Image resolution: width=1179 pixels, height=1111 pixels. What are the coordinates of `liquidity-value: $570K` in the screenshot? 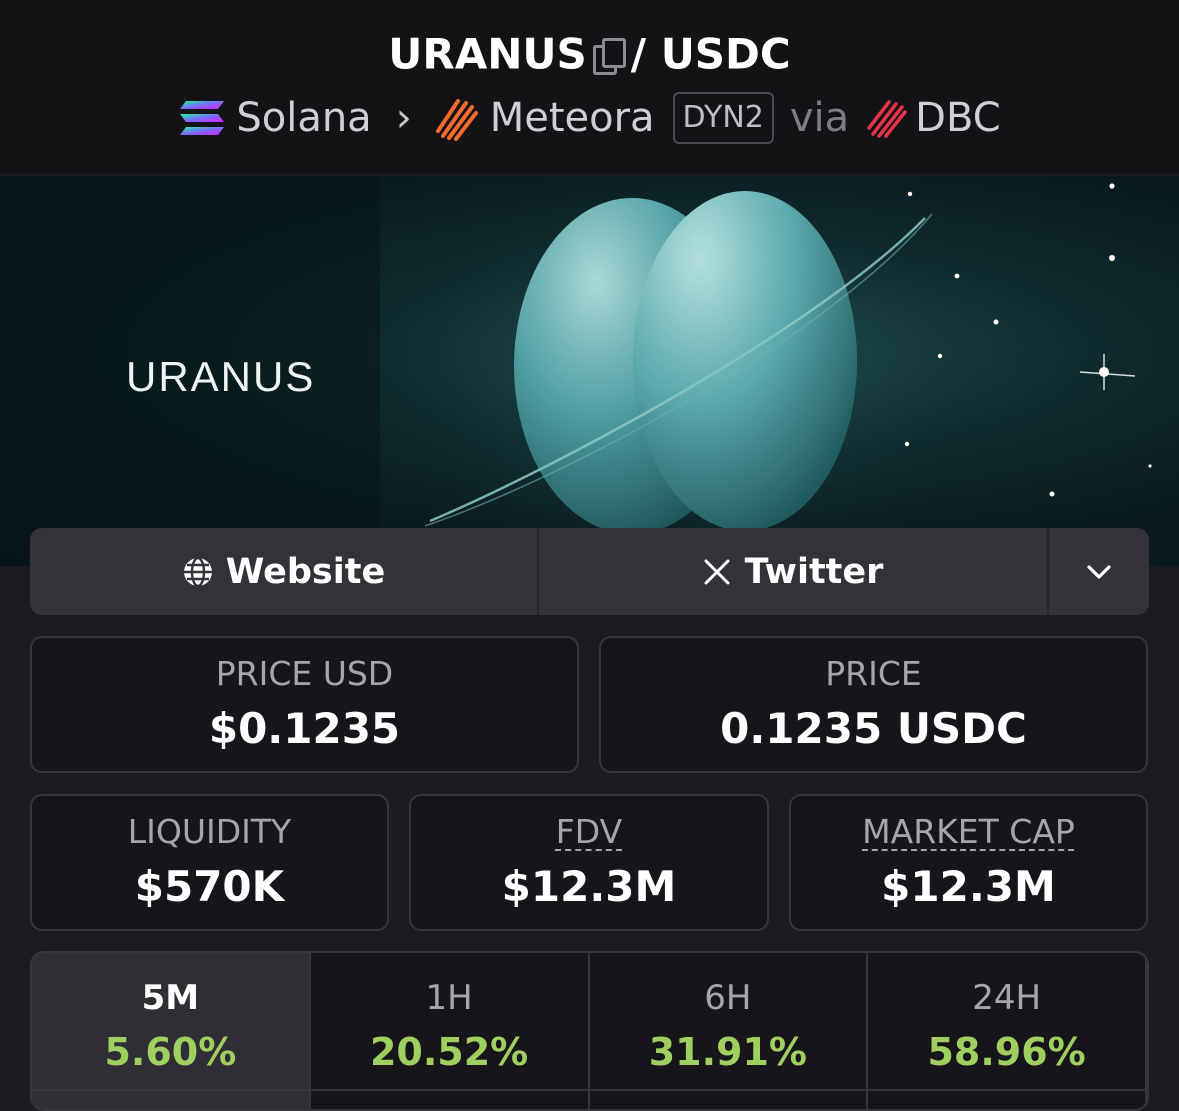 It's located at (209, 886).